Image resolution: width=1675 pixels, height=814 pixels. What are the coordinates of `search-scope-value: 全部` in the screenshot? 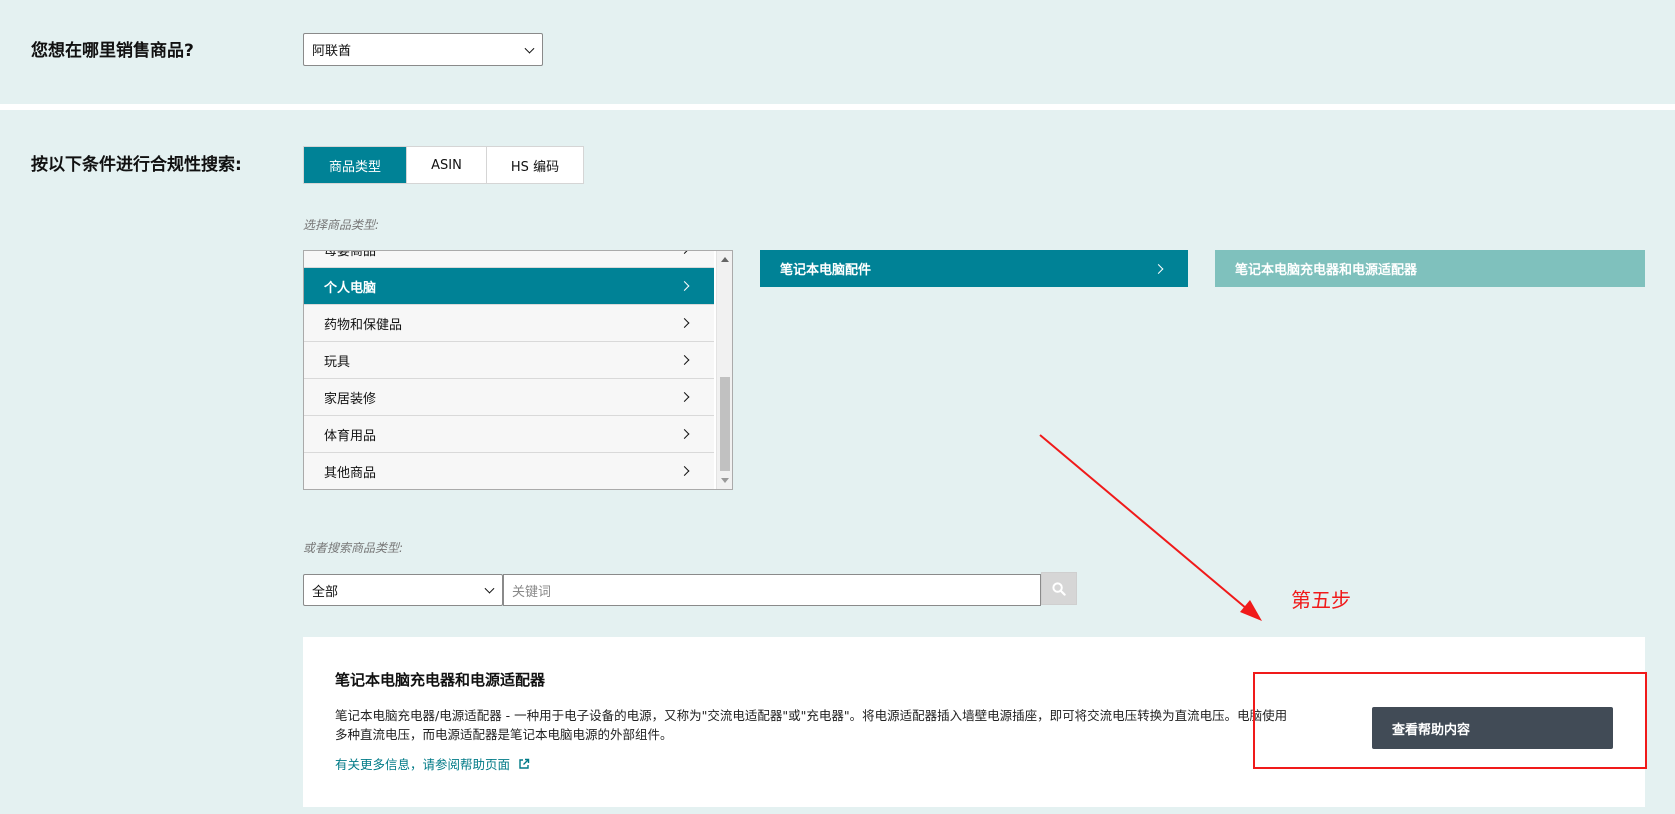 It's located at (325, 592).